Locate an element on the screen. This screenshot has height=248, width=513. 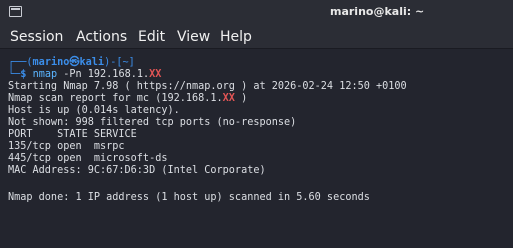
scan-report-end: ) is located at coordinates (241, 98).